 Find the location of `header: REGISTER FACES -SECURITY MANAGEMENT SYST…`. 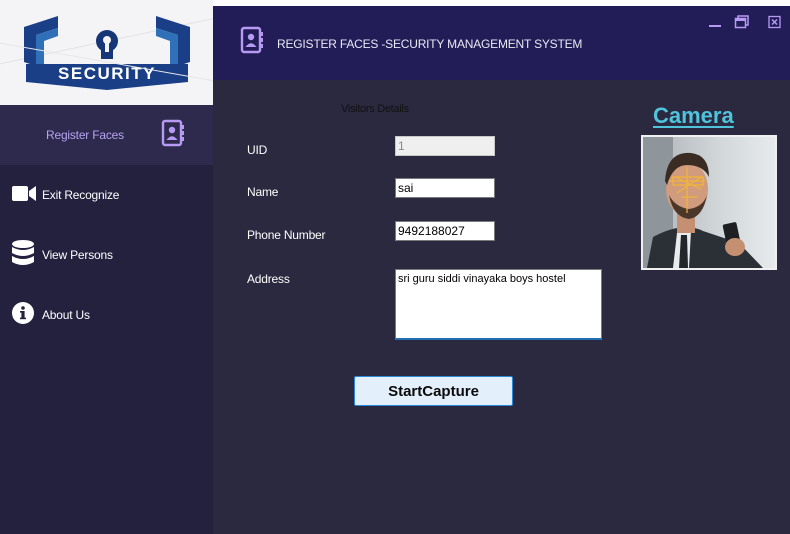

header: REGISTER FACES -SECURITY MANAGEMENT SYST… is located at coordinates (501, 43).